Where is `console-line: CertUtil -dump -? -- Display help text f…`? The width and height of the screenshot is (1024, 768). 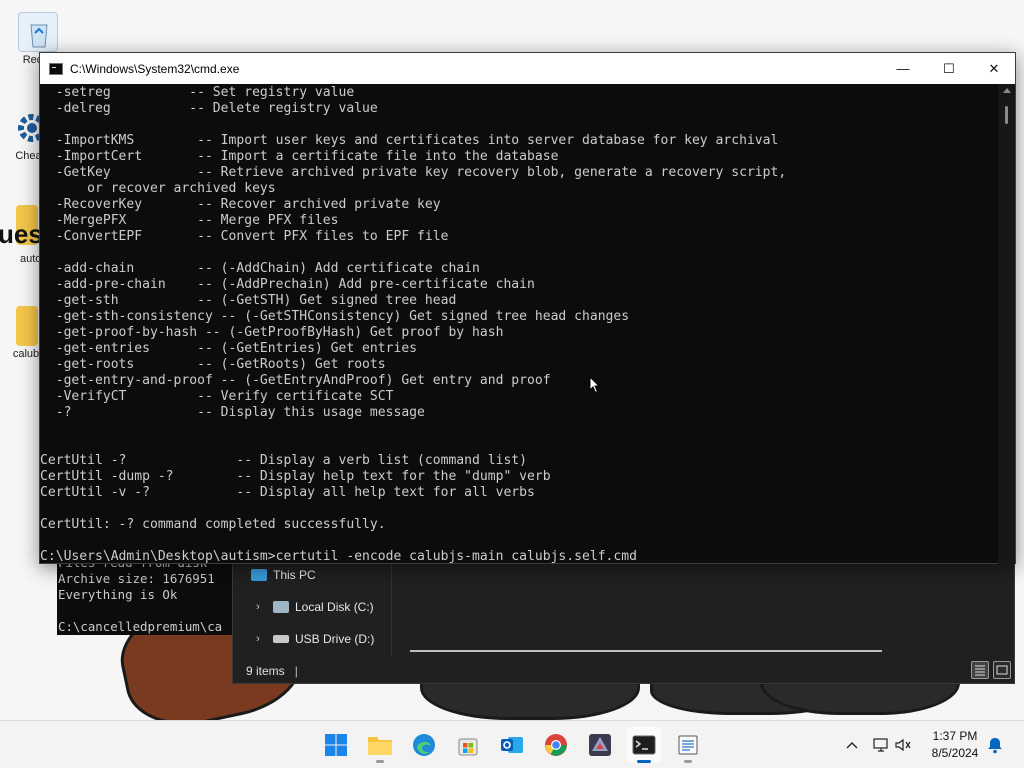 console-line: CertUtil -dump -? -- Display help text f… is located at coordinates (295, 476).